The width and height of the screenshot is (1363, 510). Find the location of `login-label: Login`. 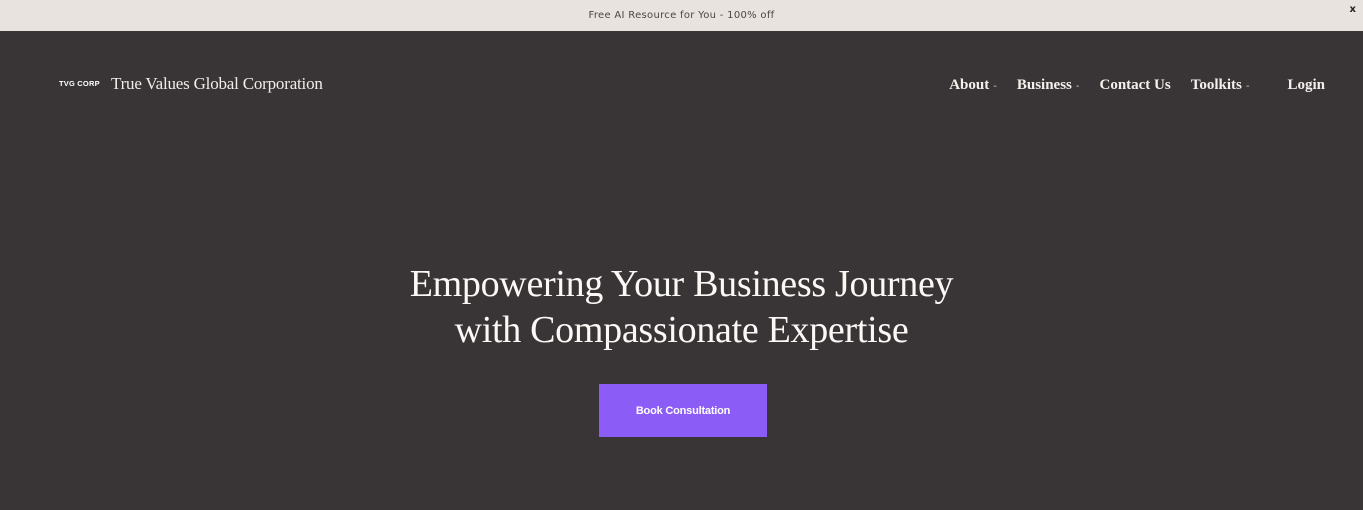

login-label: Login is located at coordinates (1306, 85).